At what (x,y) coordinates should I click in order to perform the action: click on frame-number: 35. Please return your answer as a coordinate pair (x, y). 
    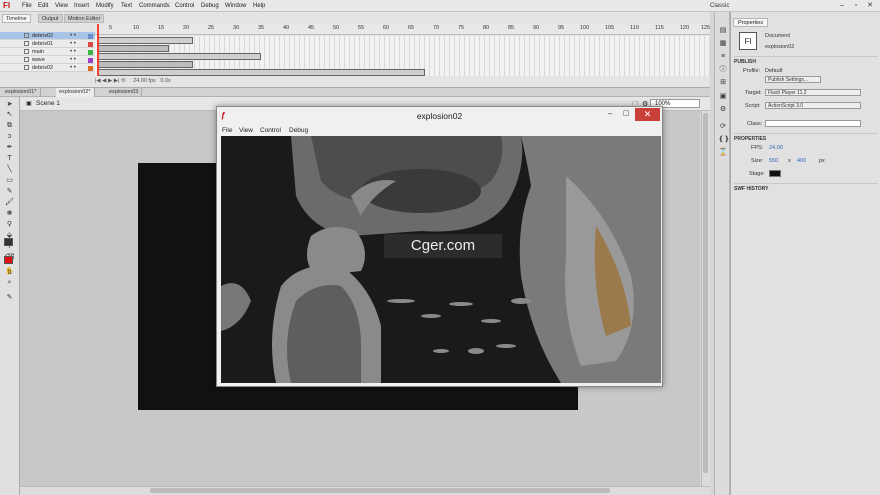
    Looking at the image, I should click on (261, 28).